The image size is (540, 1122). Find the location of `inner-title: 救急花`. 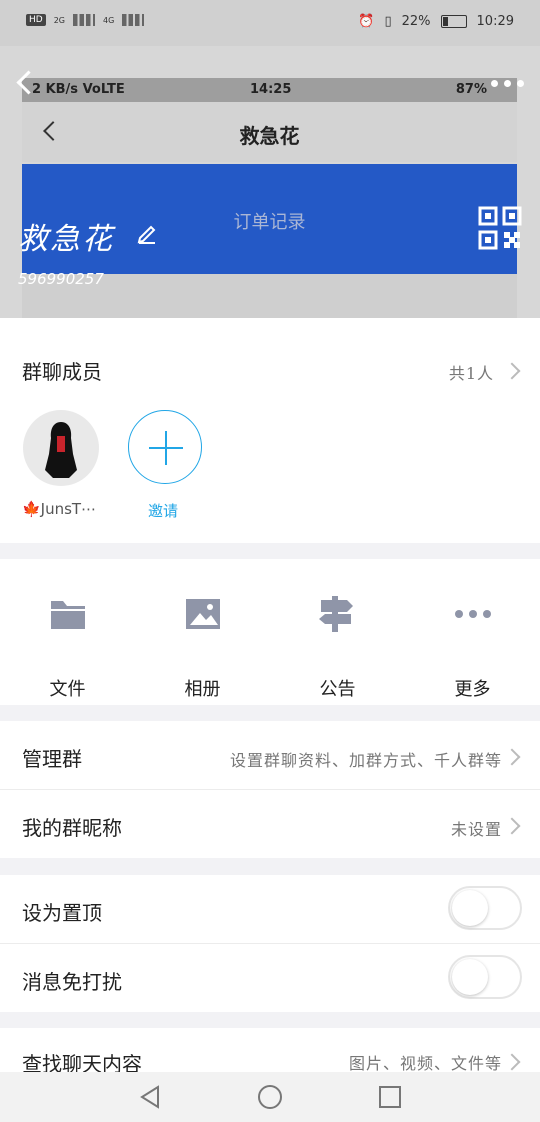

inner-title: 救急花 is located at coordinates (269, 136).